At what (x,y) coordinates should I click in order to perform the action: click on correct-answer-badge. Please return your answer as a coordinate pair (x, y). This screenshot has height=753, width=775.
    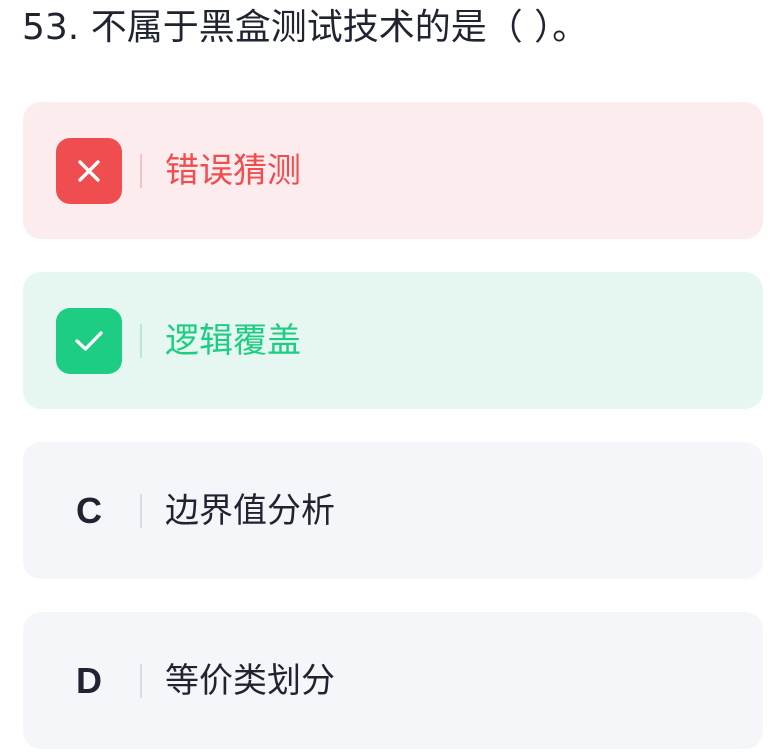
    Looking at the image, I should click on (89, 341).